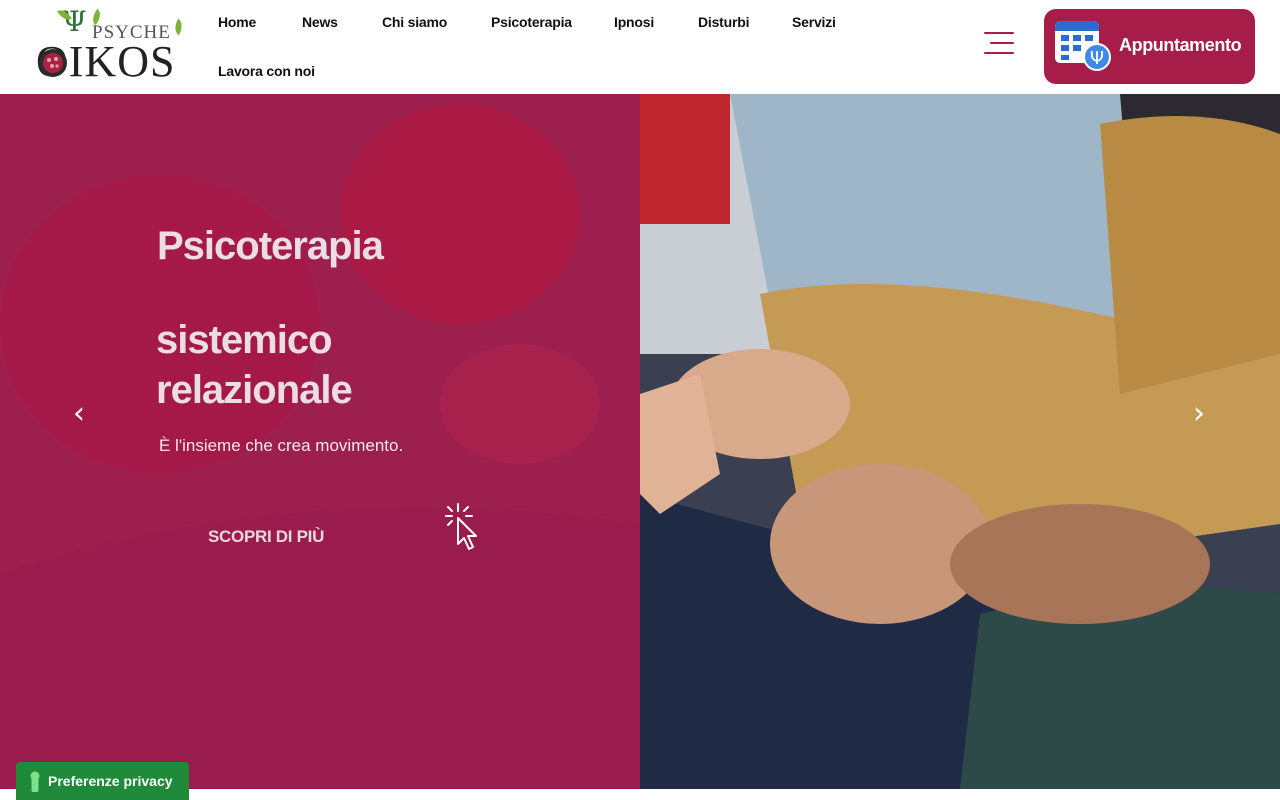 This screenshot has height=800, width=1280. I want to click on nav-psicoterapia: Psicoterapia, so click(531, 22).